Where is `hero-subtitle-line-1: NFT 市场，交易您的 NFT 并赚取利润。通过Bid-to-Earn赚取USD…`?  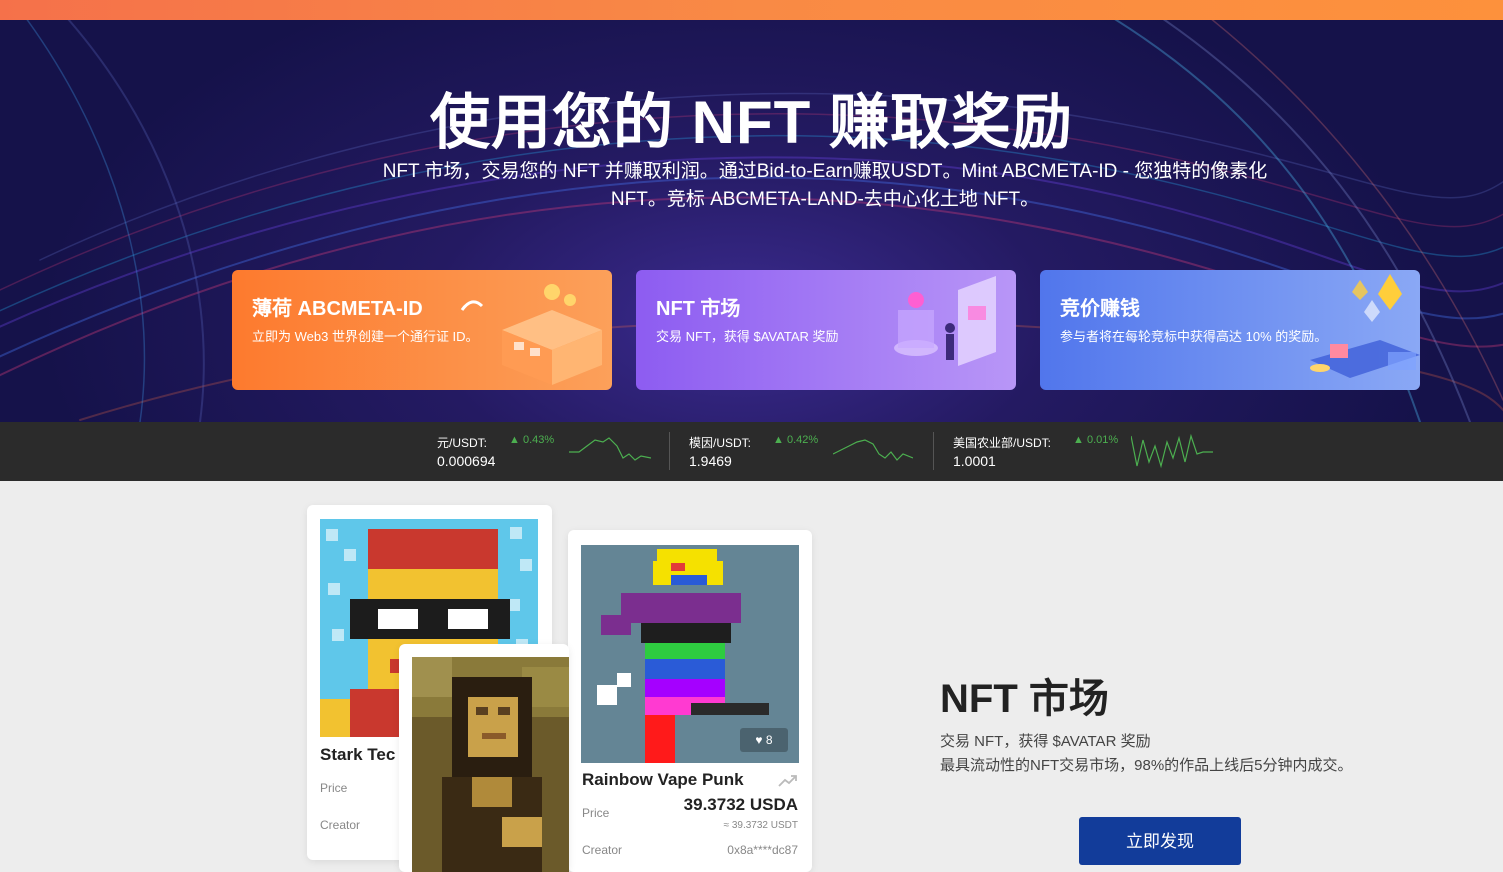 hero-subtitle-line-1: NFT 市场，交易您的 NFT 并赚取利润。通过Bid-to-Earn赚取USD… is located at coordinates (825, 171).